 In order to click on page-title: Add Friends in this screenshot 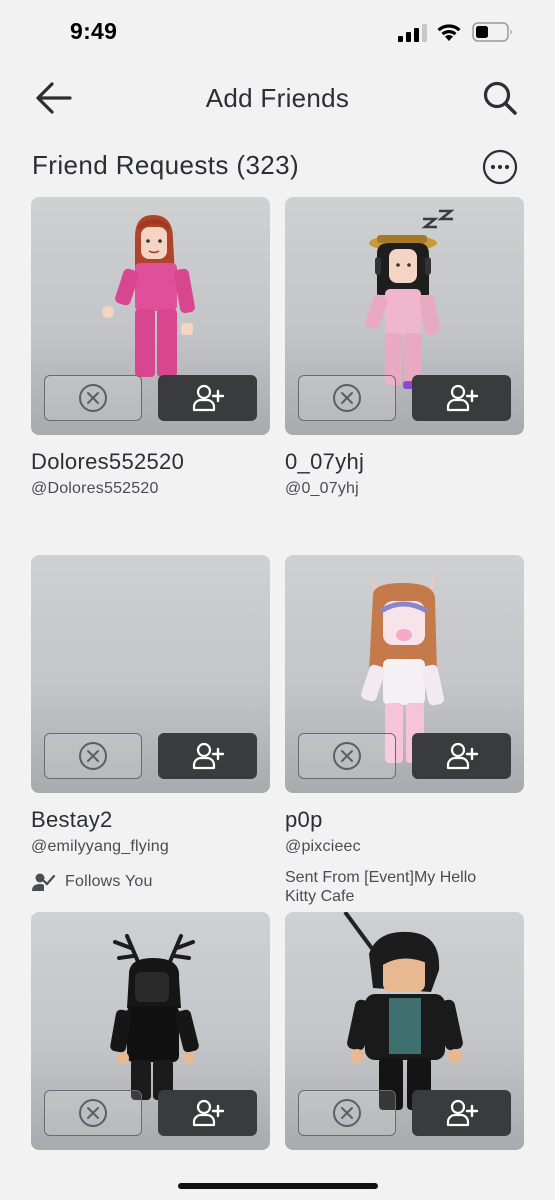, I will do `click(277, 98)`.